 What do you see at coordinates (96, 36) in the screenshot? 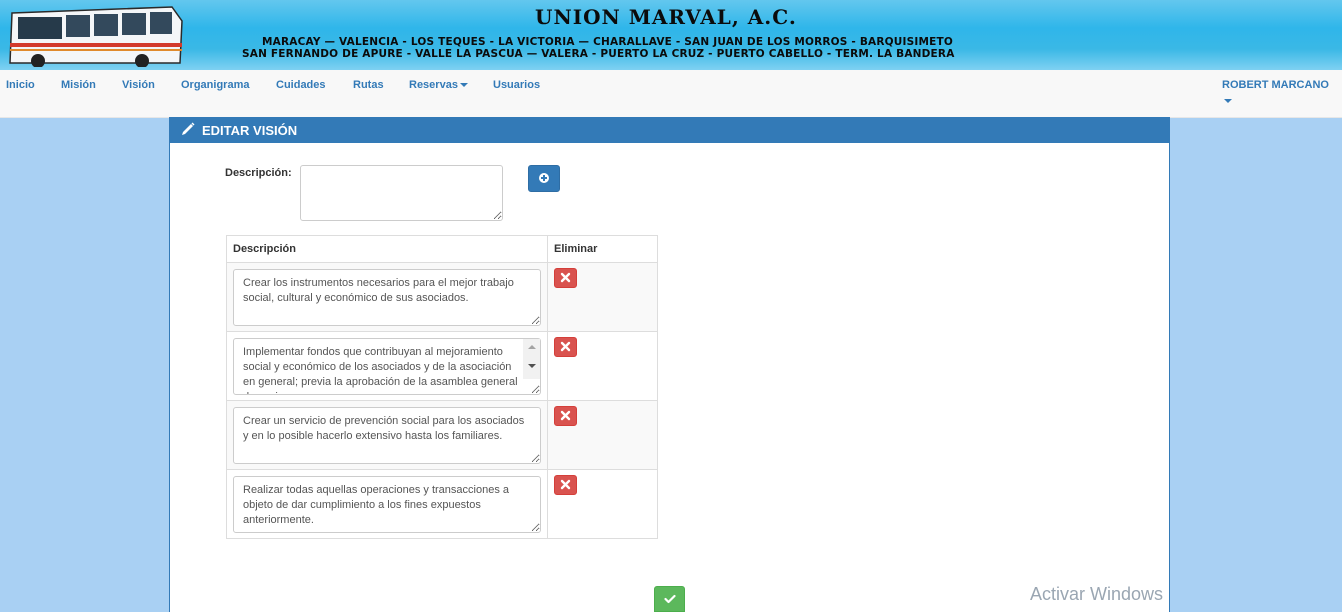
I see `bus-logo-image` at bounding box center [96, 36].